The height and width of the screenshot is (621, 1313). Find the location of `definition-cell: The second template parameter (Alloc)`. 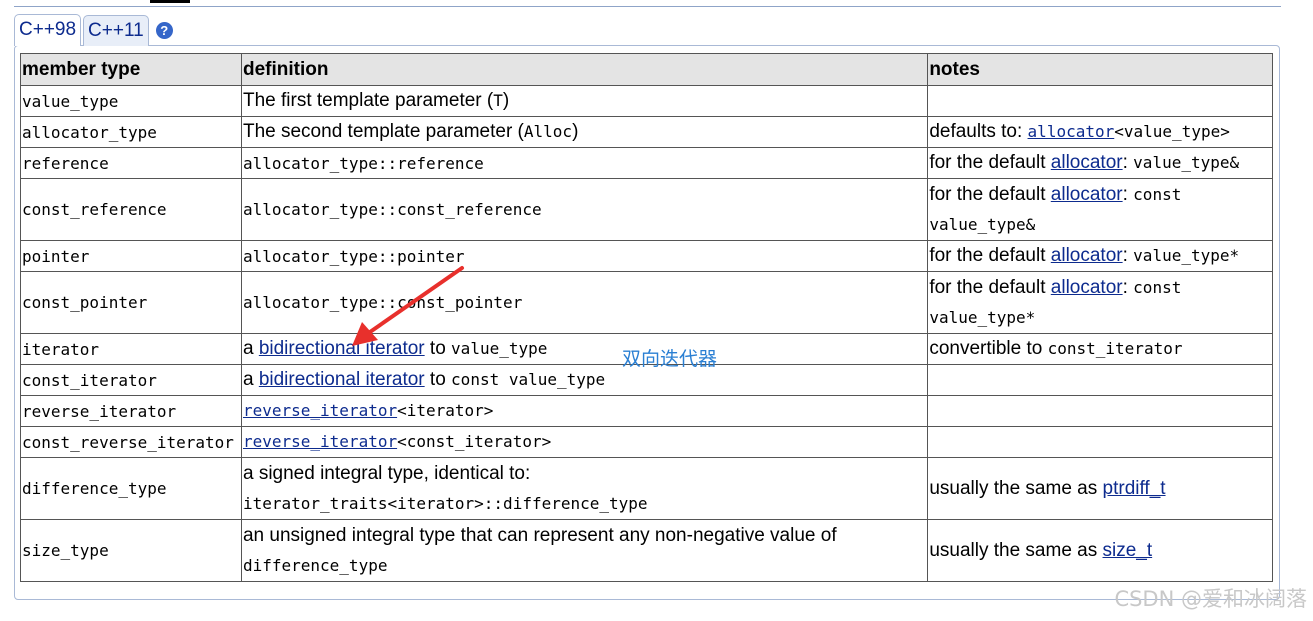

definition-cell: The second template parameter (Alloc) is located at coordinates (584, 132).